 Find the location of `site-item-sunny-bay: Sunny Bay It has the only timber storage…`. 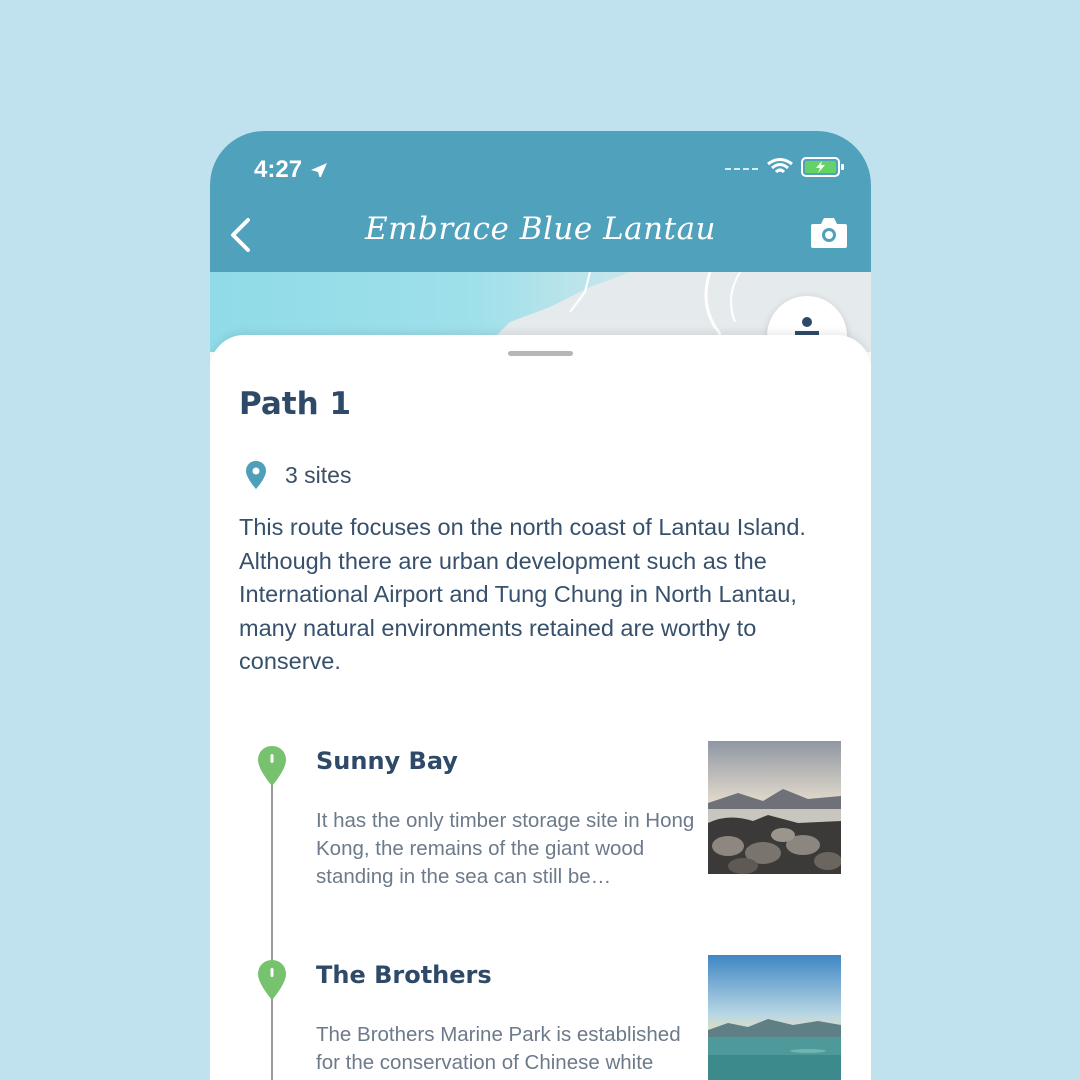

site-item-sunny-bay: Sunny Bay It has the only timber storage… is located at coordinates (540, 814).